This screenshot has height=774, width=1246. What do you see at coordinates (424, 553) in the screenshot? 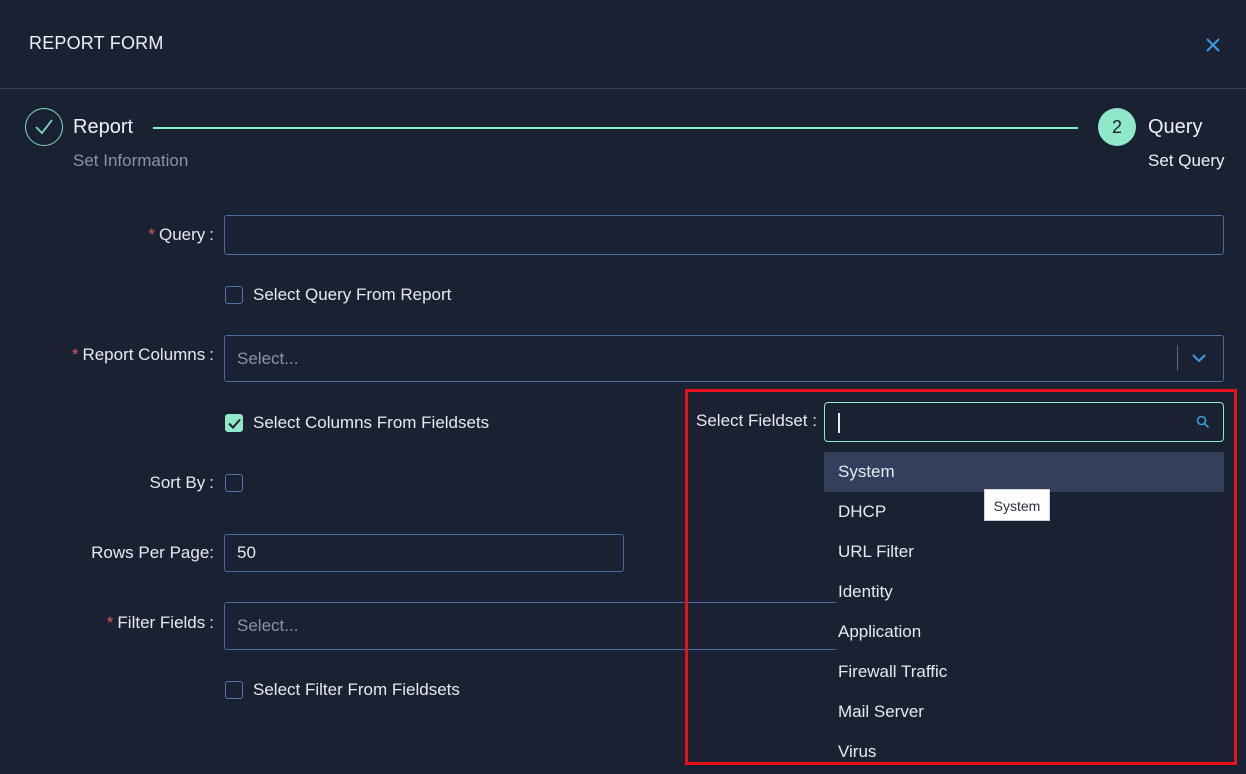
I see `rows-per-page-input: 50` at bounding box center [424, 553].